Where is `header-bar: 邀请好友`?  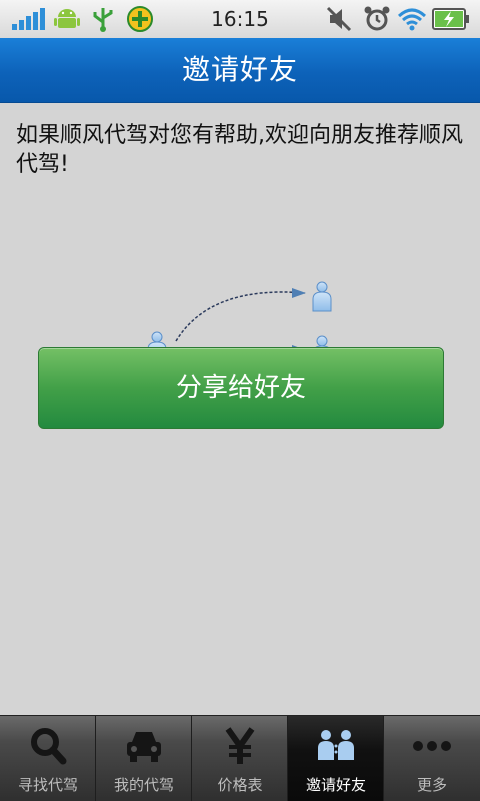
header-bar: 邀请好友 is located at coordinates (240, 70).